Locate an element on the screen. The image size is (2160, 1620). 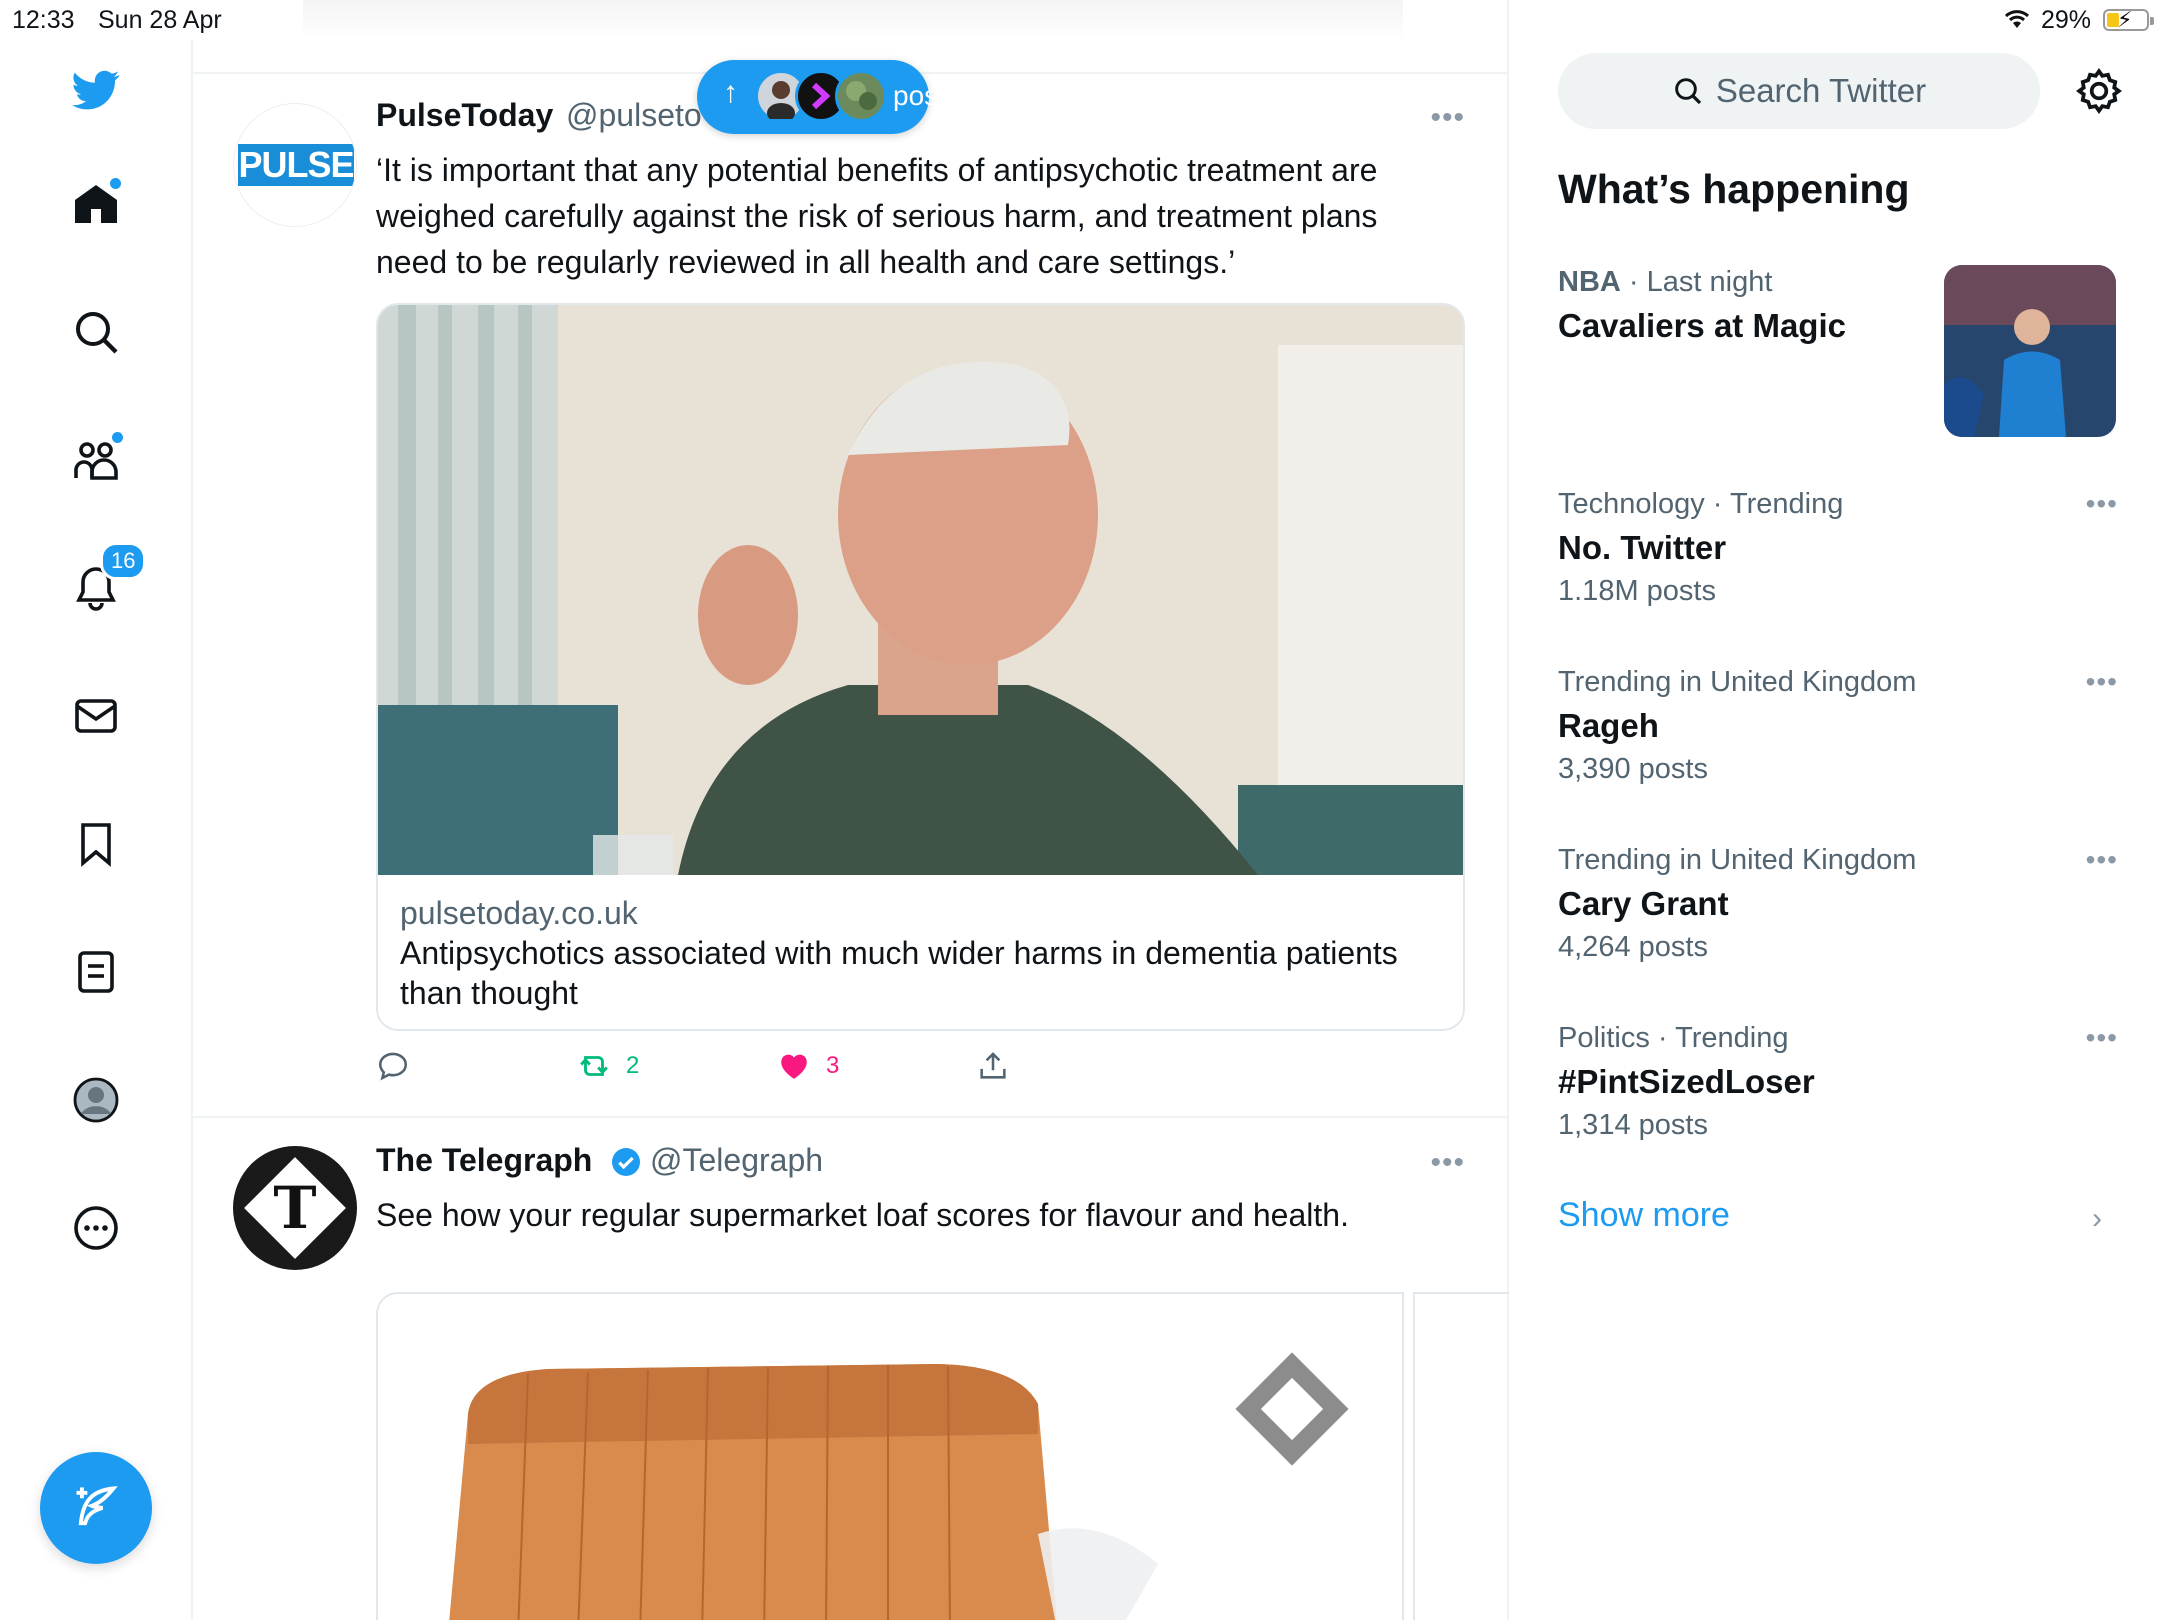
nav-notifications: 16 is located at coordinates (103, 583).